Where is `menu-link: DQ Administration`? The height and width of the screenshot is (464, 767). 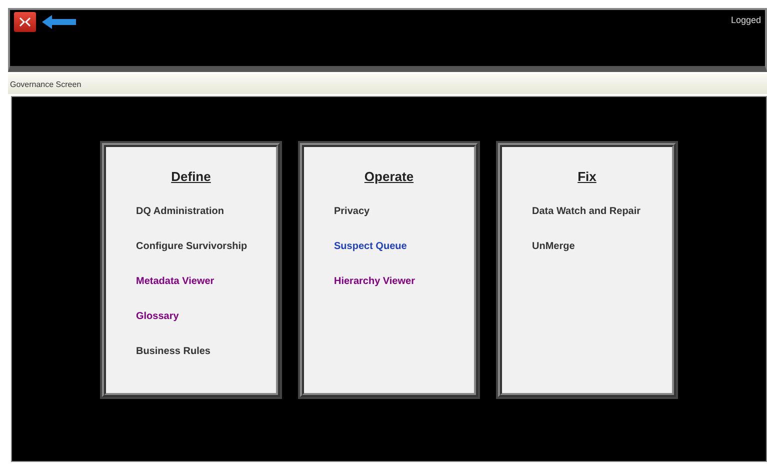
menu-link: DQ Administration is located at coordinates (180, 211).